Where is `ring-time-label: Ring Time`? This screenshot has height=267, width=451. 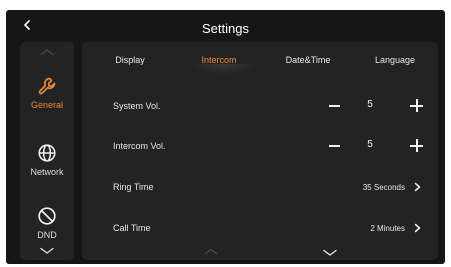
ring-time-label: Ring Time is located at coordinates (133, 187).